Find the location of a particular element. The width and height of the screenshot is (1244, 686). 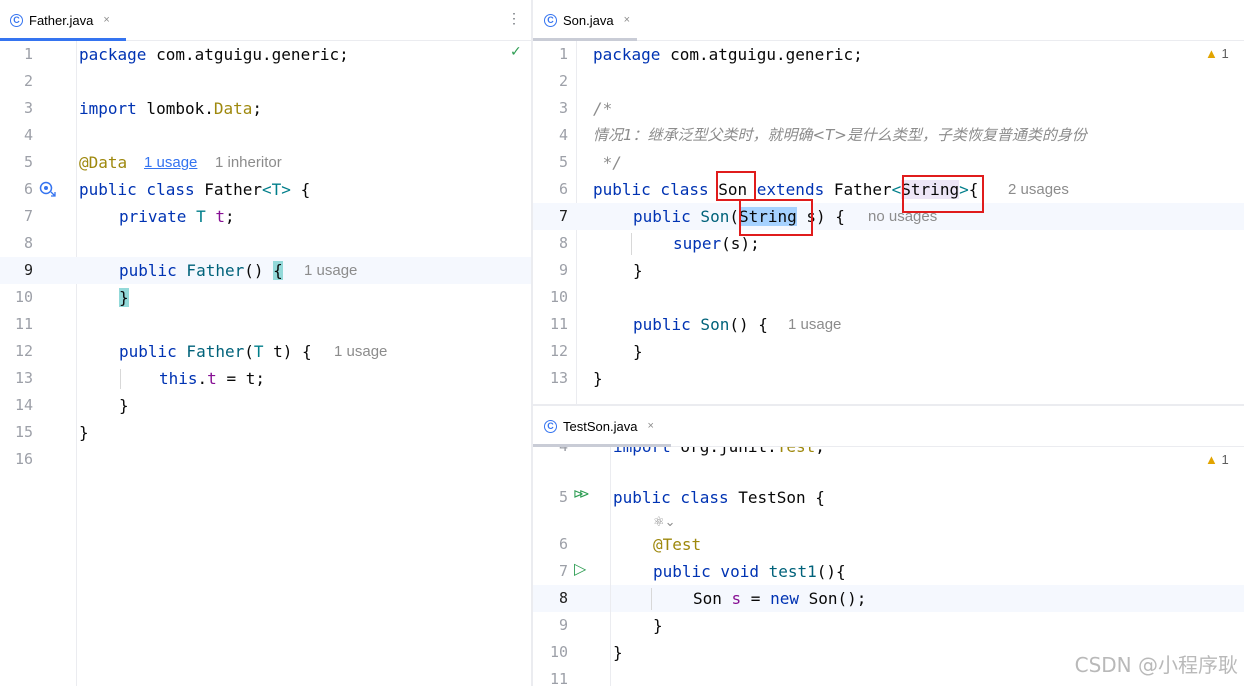

comment-line: /* is located at coordinates (603, 108).